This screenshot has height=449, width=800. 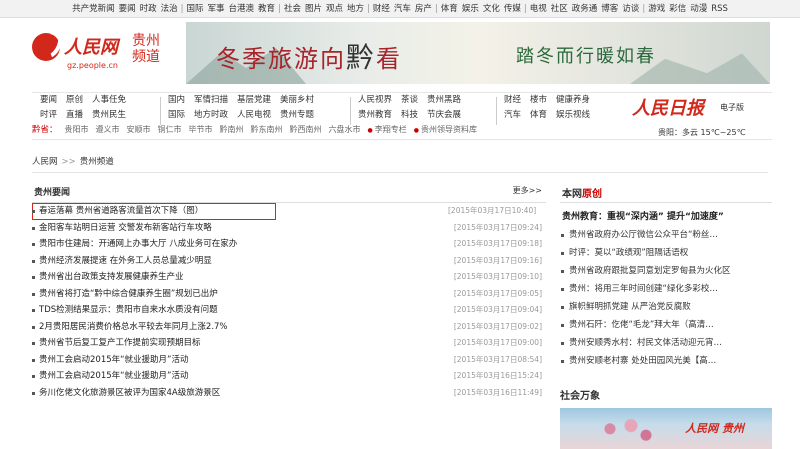 What do you see at coordinates (527, 190) in the screenshot?
I see `more-link: 更多>>` at bounding box center [527, 190].